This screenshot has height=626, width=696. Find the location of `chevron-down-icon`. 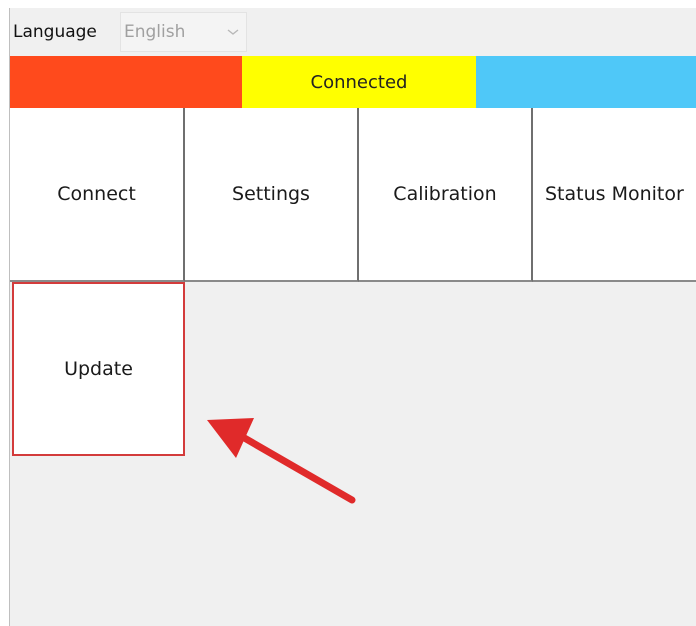

chevron-down-icon is located at coordinates (233, 32).